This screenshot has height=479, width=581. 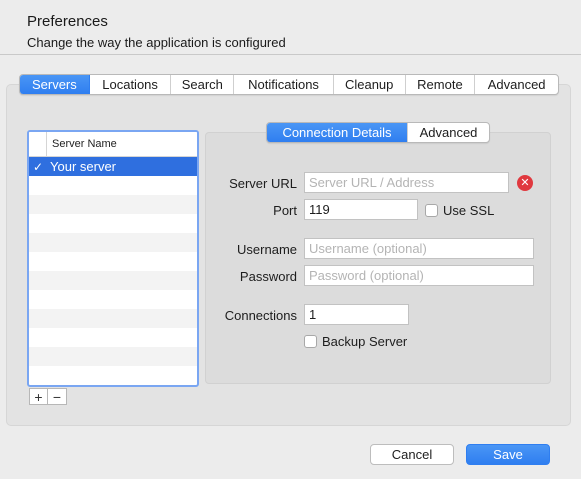 I want to click on password-label: Password, so click(x=268, y=276).